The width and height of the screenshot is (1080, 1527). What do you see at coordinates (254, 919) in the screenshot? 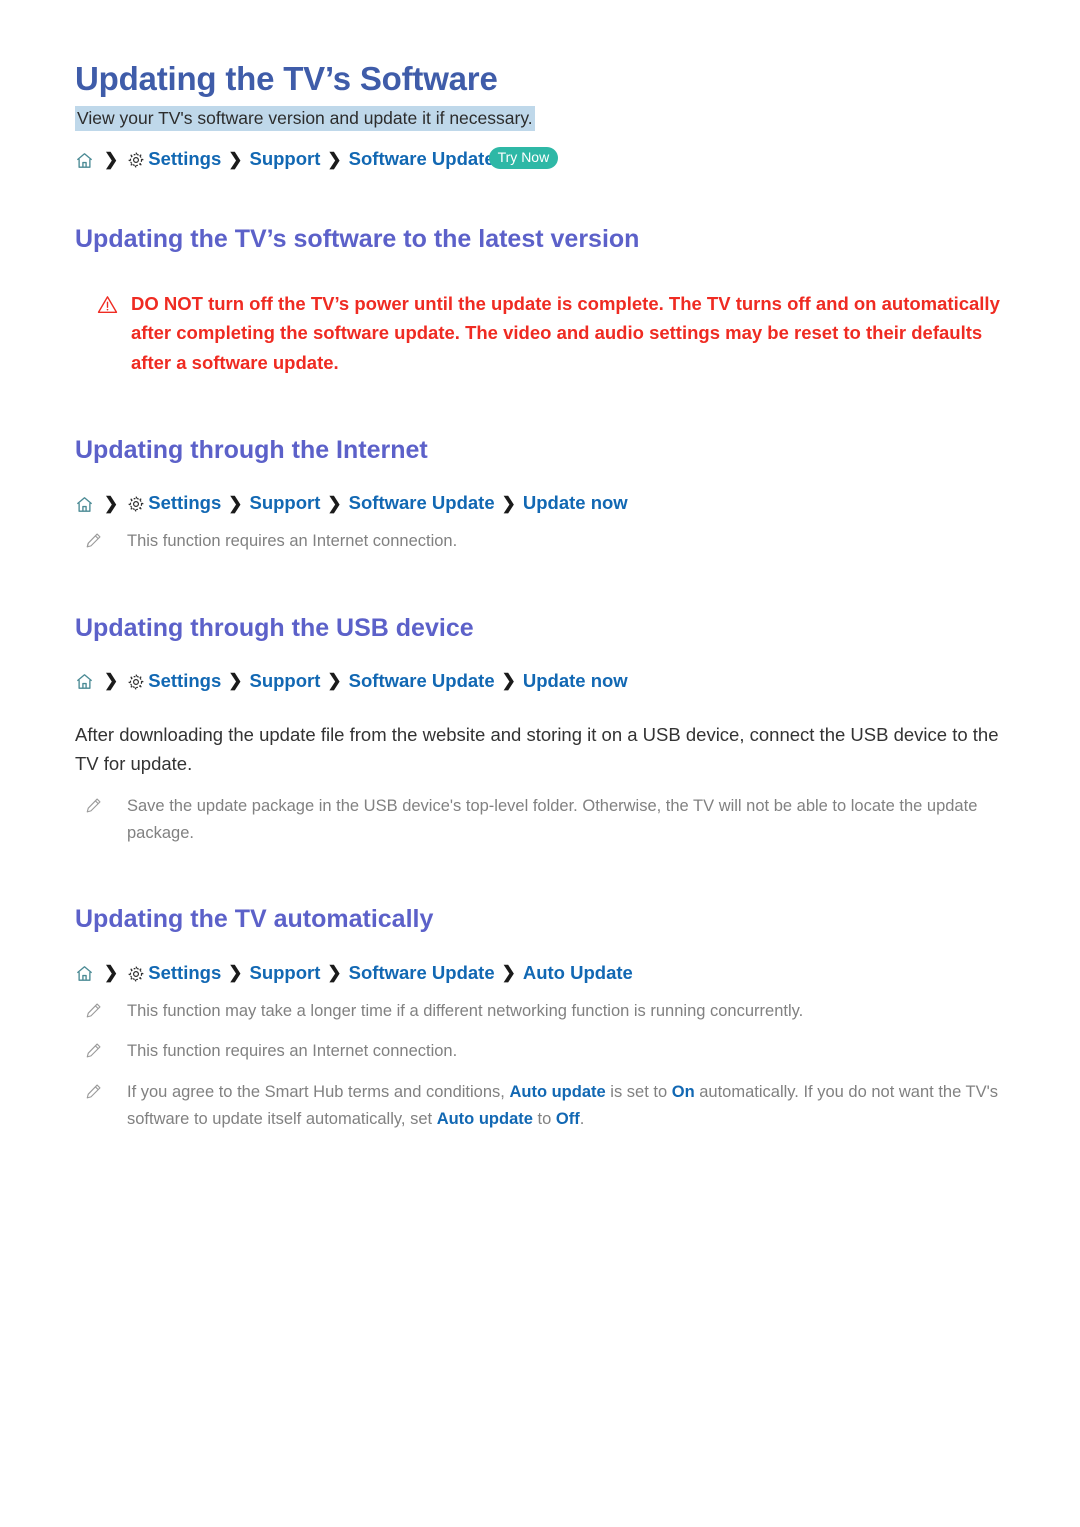
I see `section-heading-auto-update: Updating the TV automatically` at bounding box center [254, 919].